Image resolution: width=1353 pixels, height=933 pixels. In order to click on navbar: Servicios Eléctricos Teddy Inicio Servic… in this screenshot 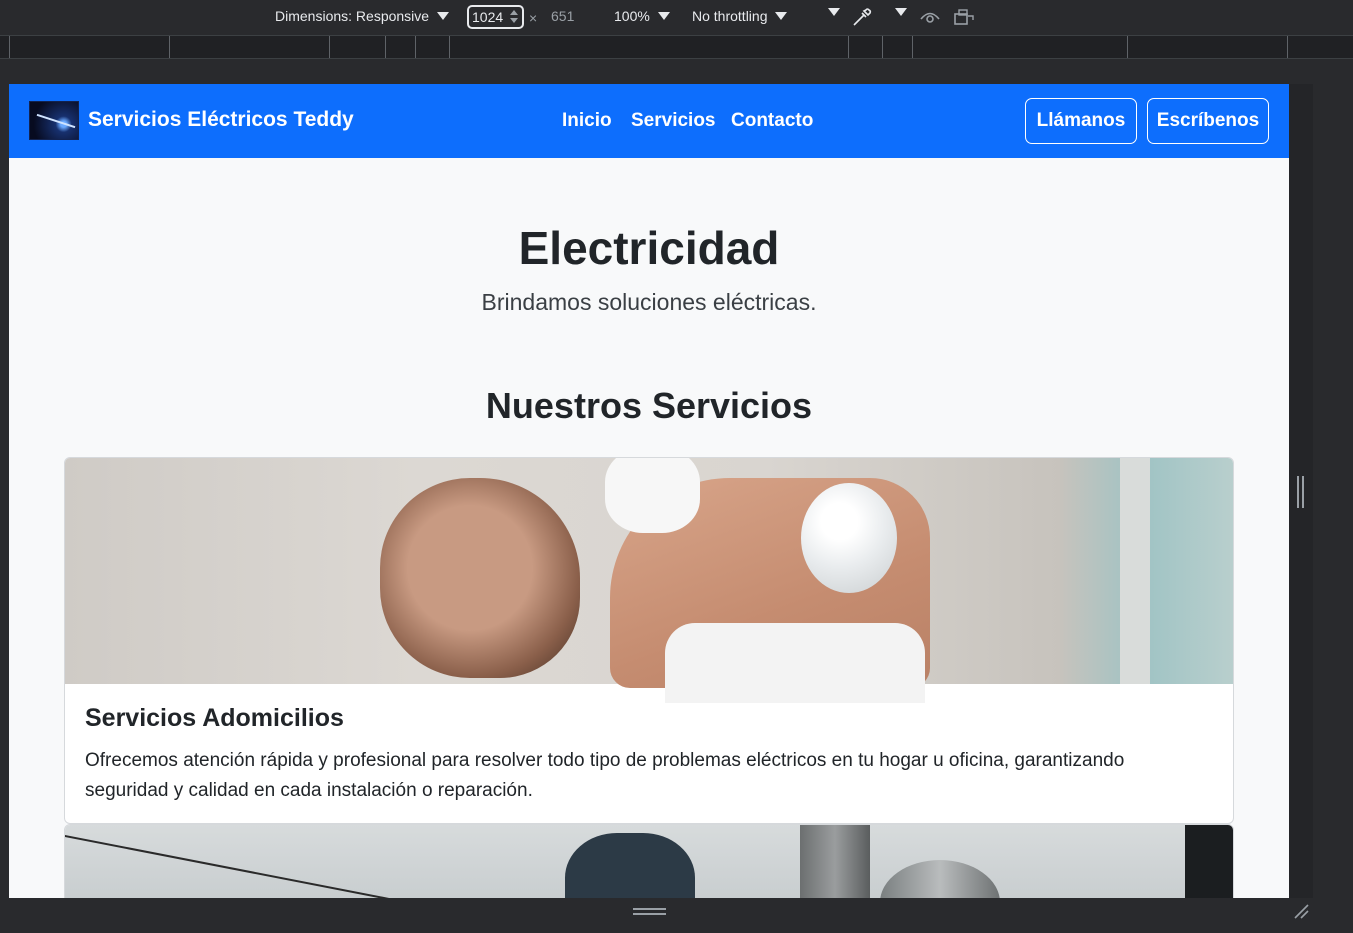, I will do `click(649, 121)`.